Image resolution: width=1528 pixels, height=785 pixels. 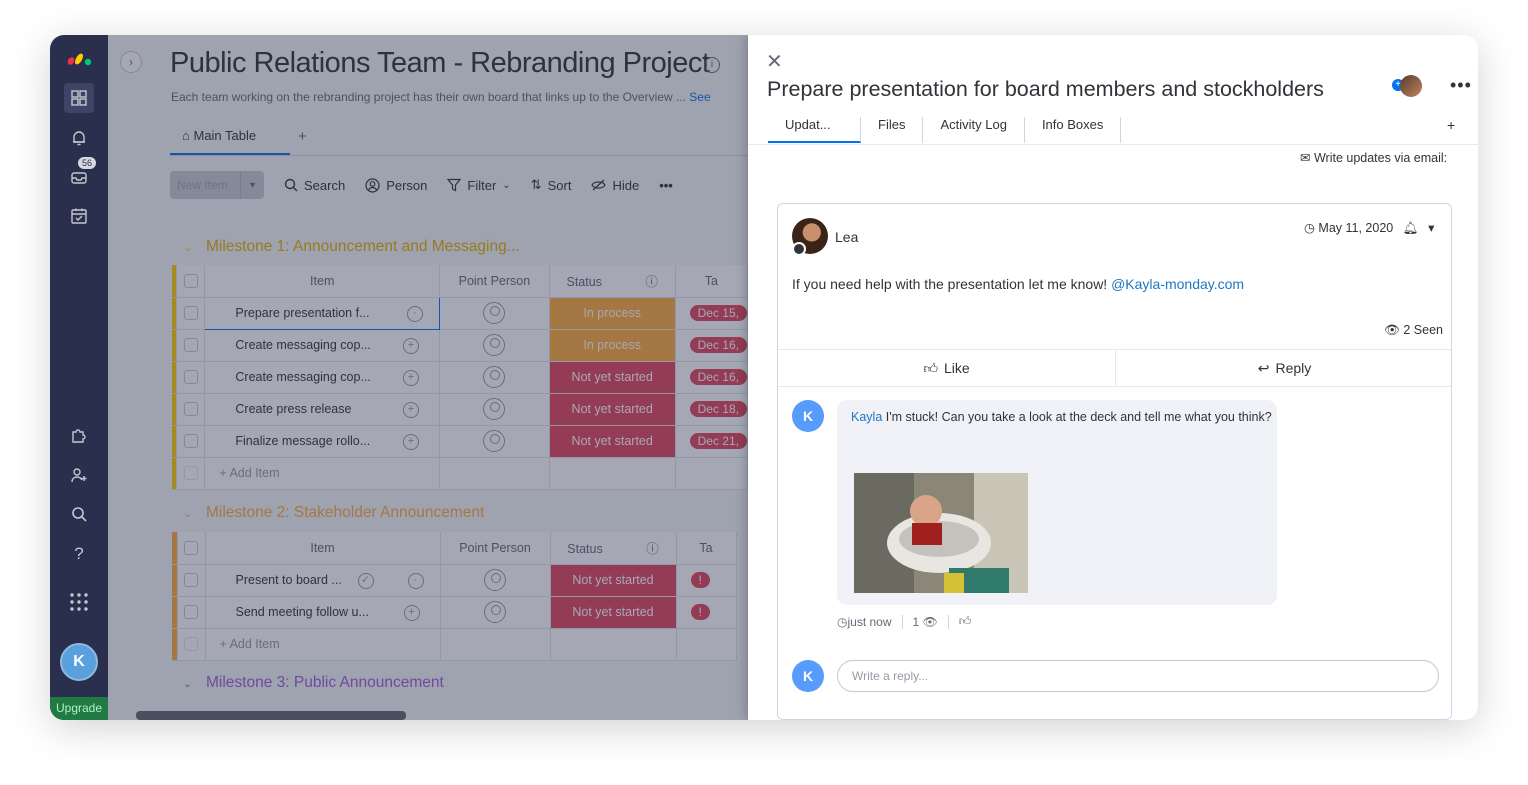 I want to click on tab-divider, so click(x=1113, y=144).